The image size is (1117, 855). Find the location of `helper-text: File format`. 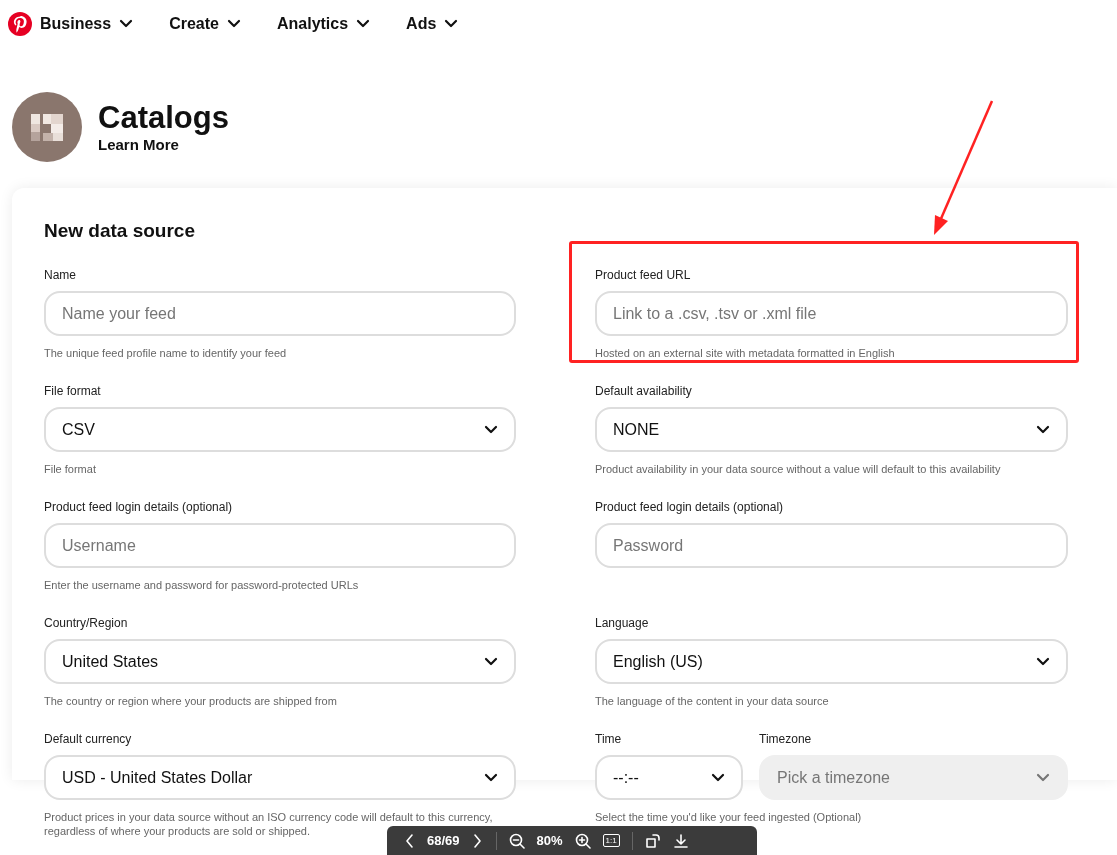

helper-text: File format is located at coordinates (70, 469).